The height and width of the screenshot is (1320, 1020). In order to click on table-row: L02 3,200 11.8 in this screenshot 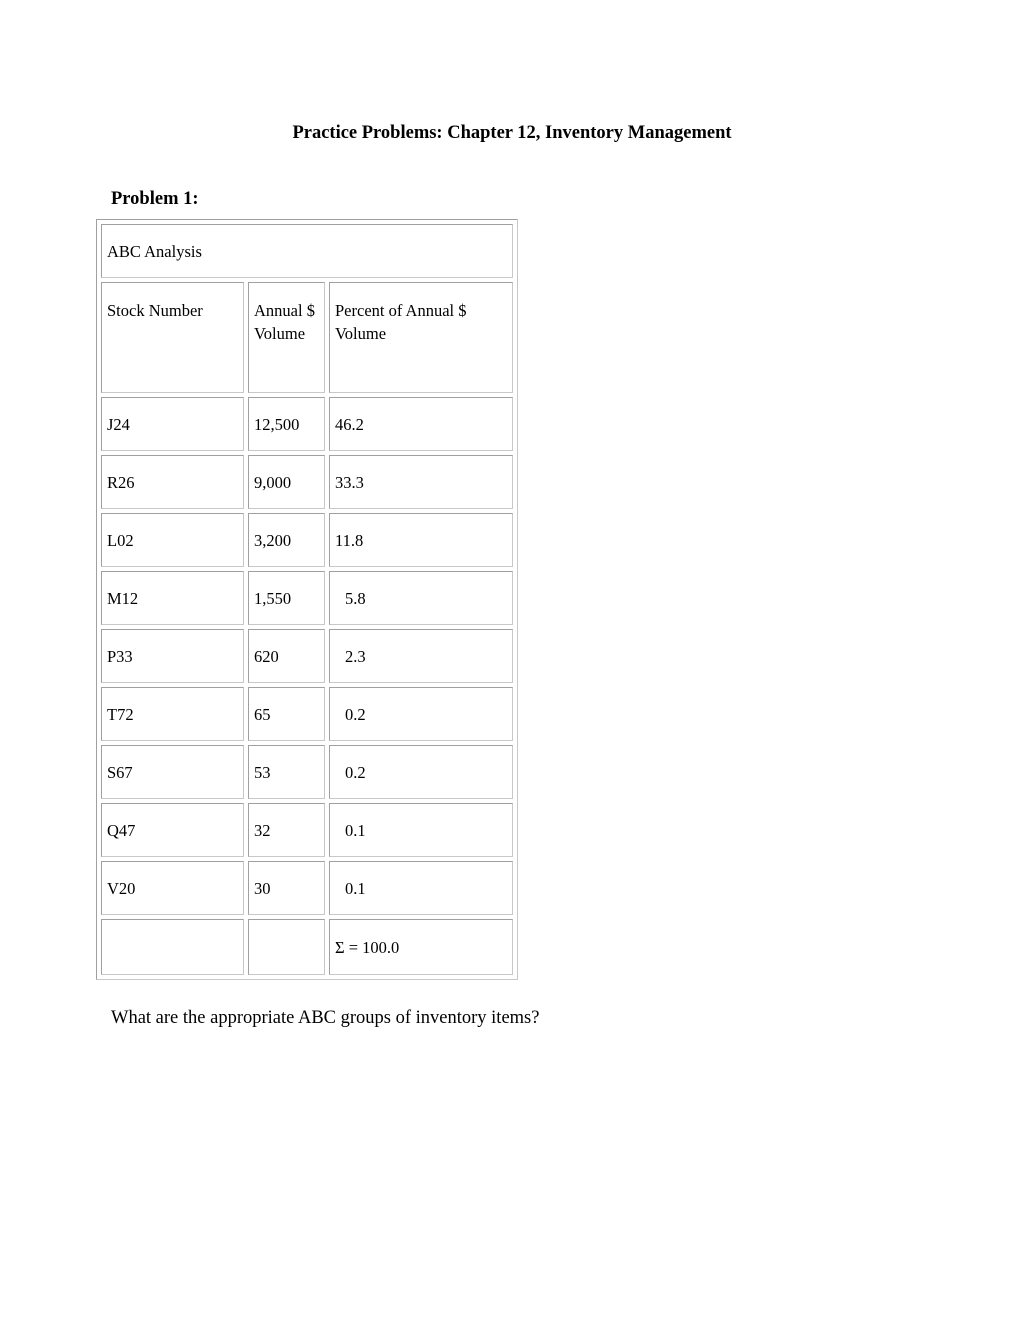, I will do `click(307, 540)`.